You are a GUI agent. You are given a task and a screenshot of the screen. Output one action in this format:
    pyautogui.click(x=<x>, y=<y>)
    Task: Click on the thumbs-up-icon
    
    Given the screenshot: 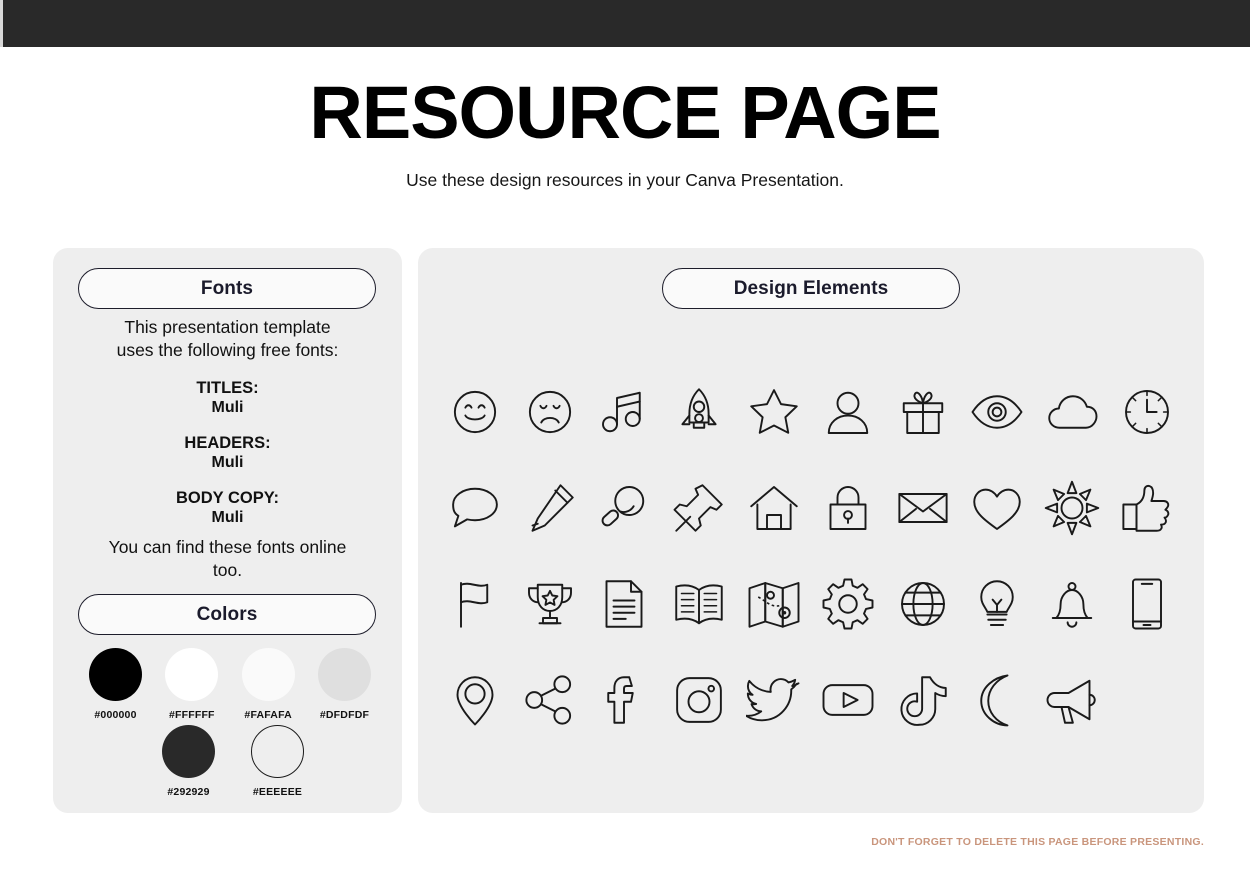 What is the action you would take?
    pyautogui.click(x=1147, y=508)
    